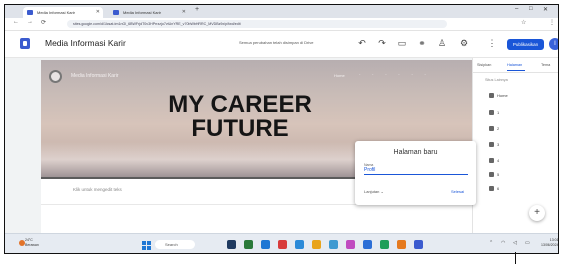 The width and height of the screenshot is (574, 264). What do you see at coordinates (240, 117) in the screenshot?
I see `hero-title: MY CAREER FUTURE` at bounding box center [240, 117].